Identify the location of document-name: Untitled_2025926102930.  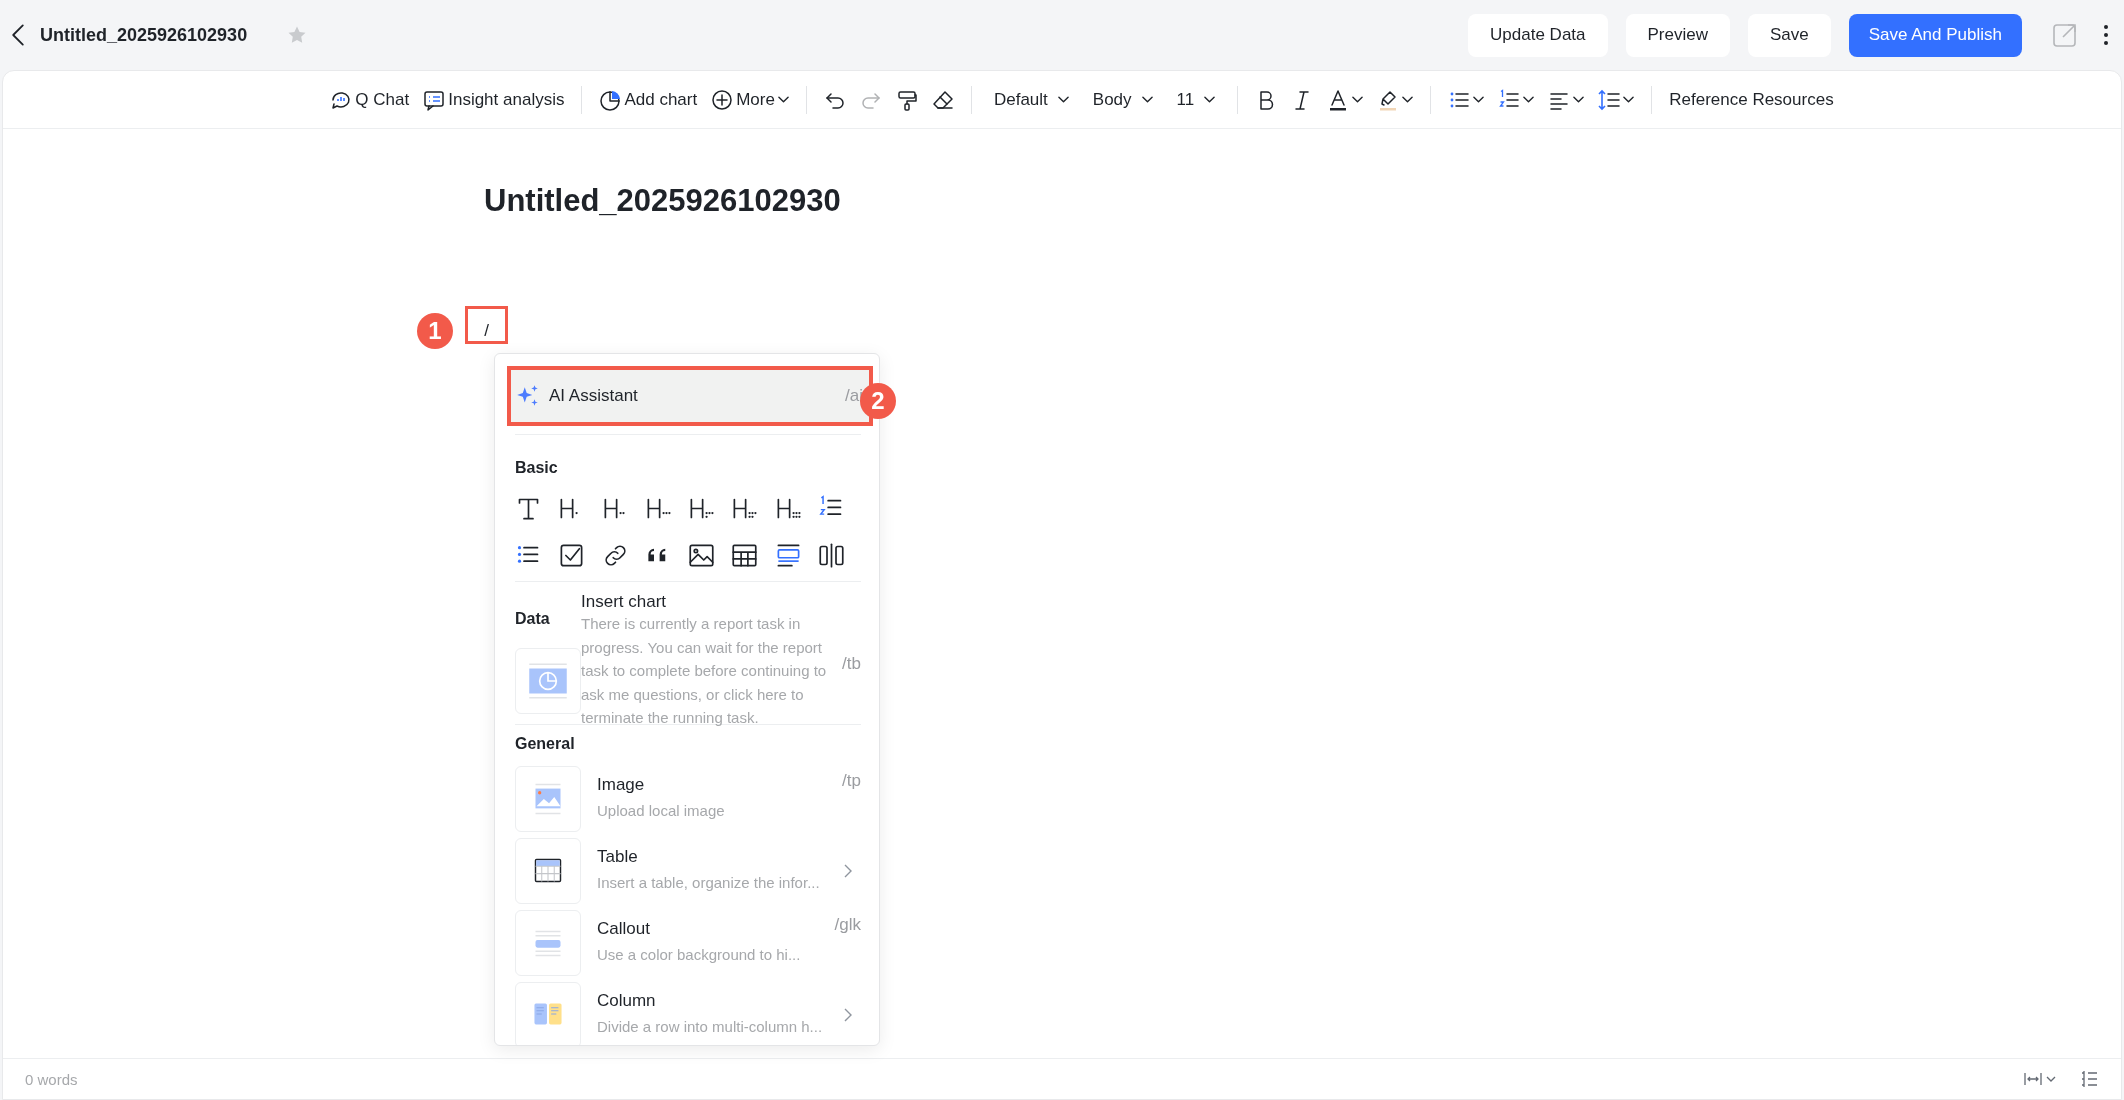
(144, 35).